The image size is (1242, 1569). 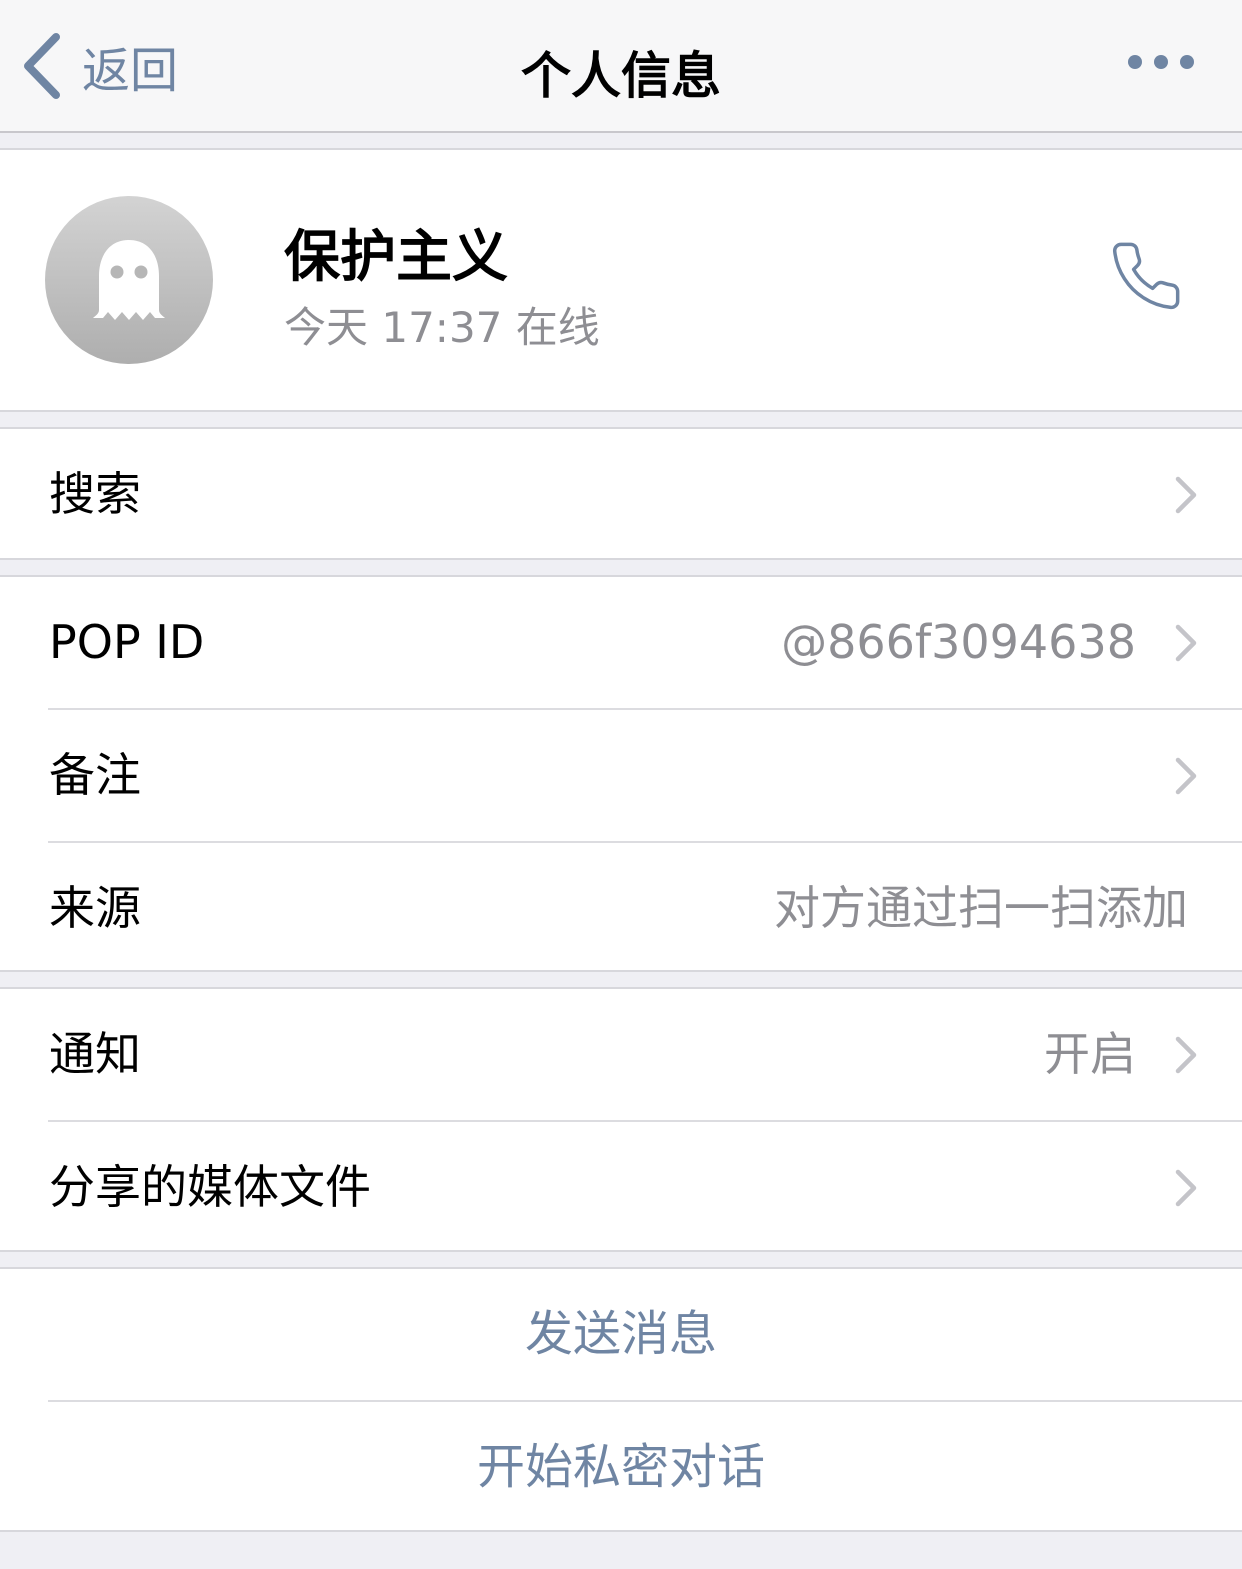 I want to click on source-value: 对方通过扫一扫添加, so click(x=981, y=908).